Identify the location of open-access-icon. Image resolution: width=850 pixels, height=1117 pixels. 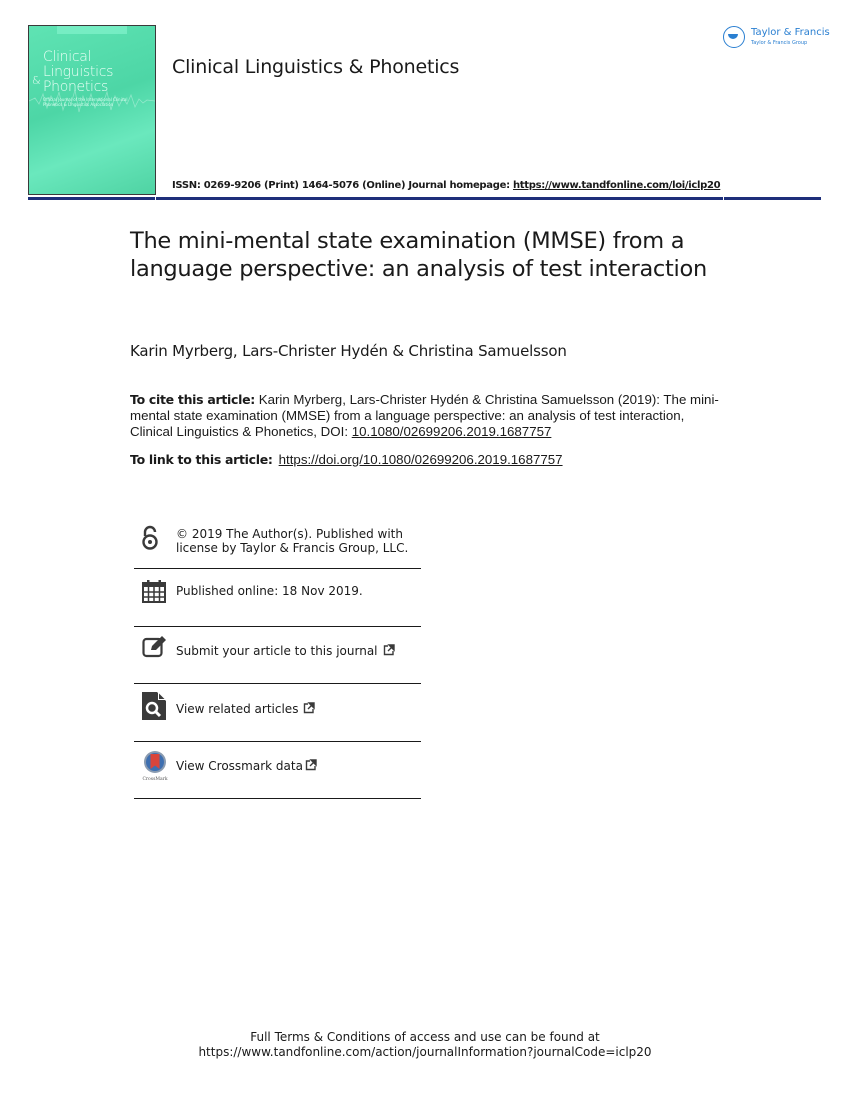
(150, 537).